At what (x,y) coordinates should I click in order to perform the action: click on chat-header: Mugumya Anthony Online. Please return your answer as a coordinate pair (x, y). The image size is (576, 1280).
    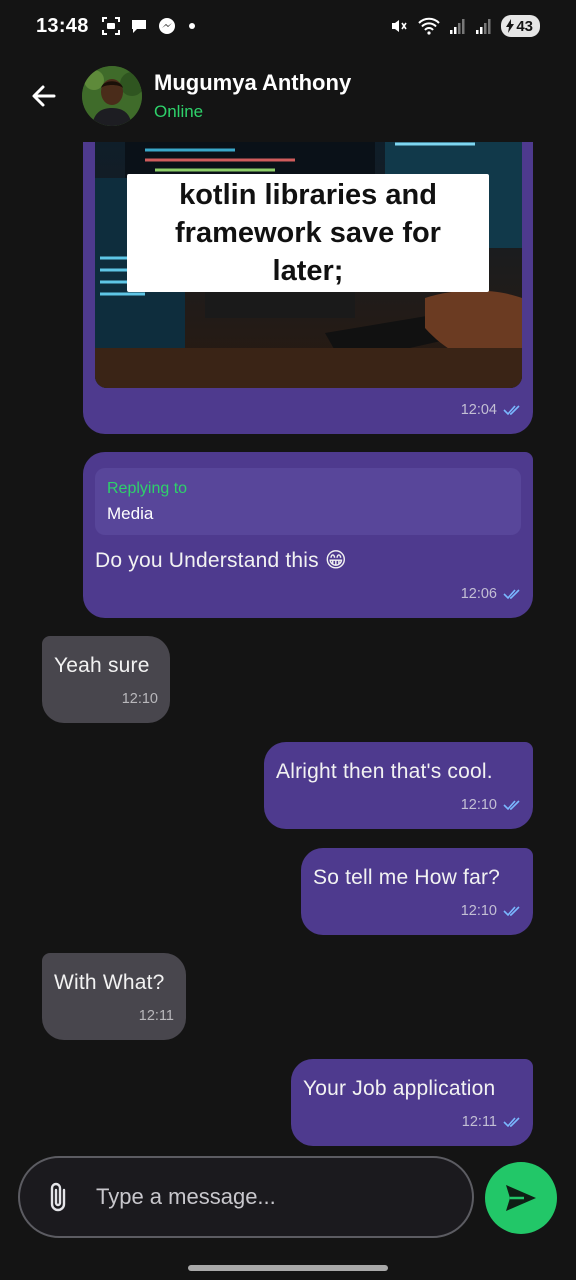
    Looking at the image, I should click on (288, 96).